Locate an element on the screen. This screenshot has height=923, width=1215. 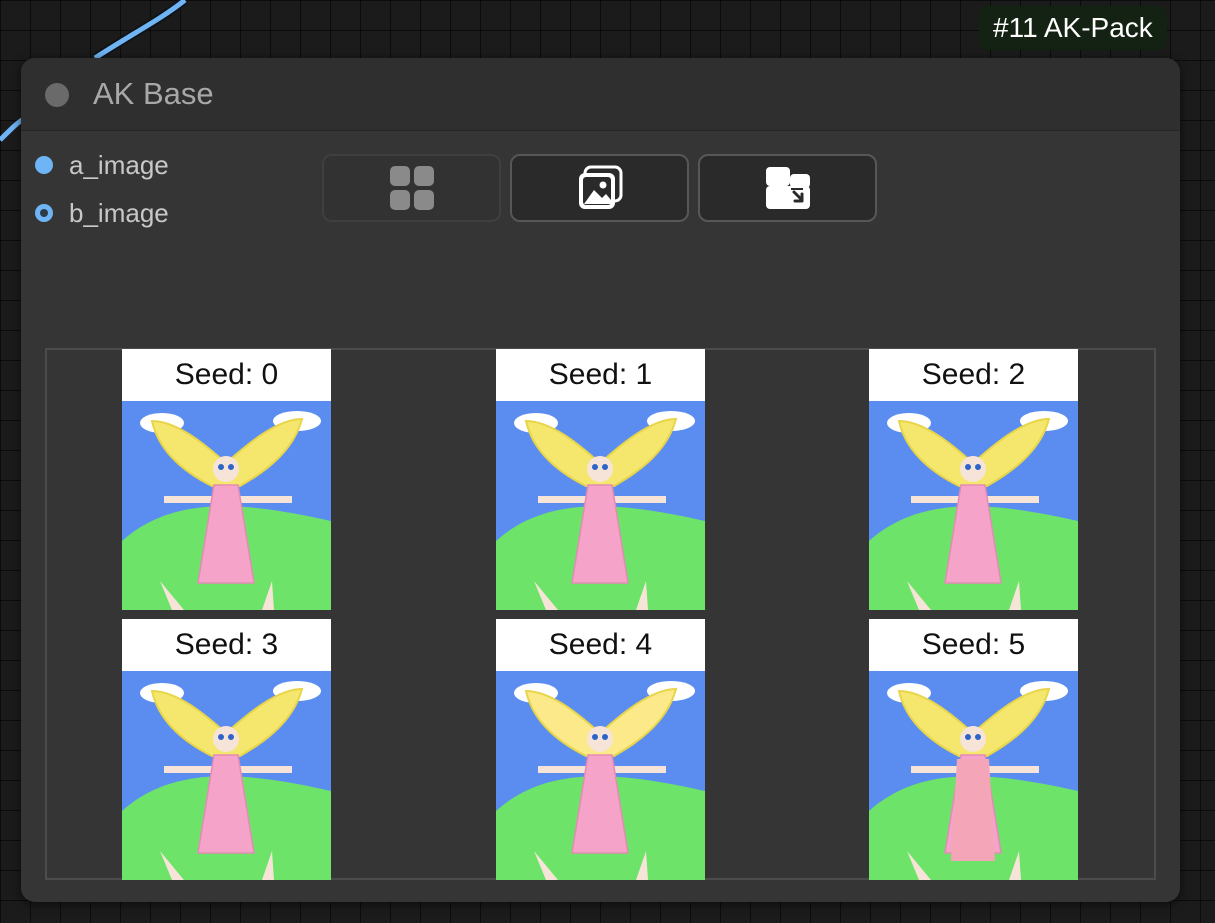
node-title: AK Base is located at coordinates (153, 93).